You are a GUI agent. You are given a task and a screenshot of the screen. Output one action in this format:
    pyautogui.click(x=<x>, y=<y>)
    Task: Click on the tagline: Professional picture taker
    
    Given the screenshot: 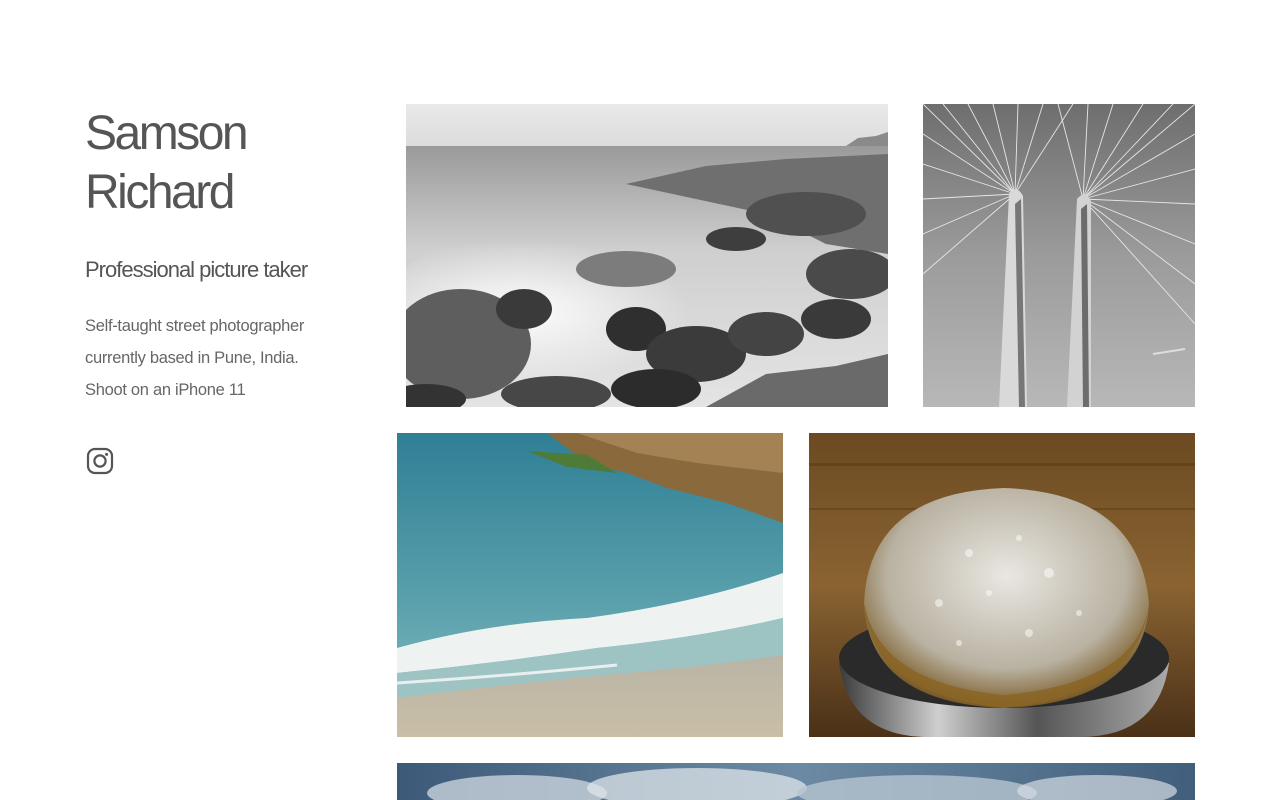 What is the action you would take?
    pyautogui.click(x=196, y=269)
    